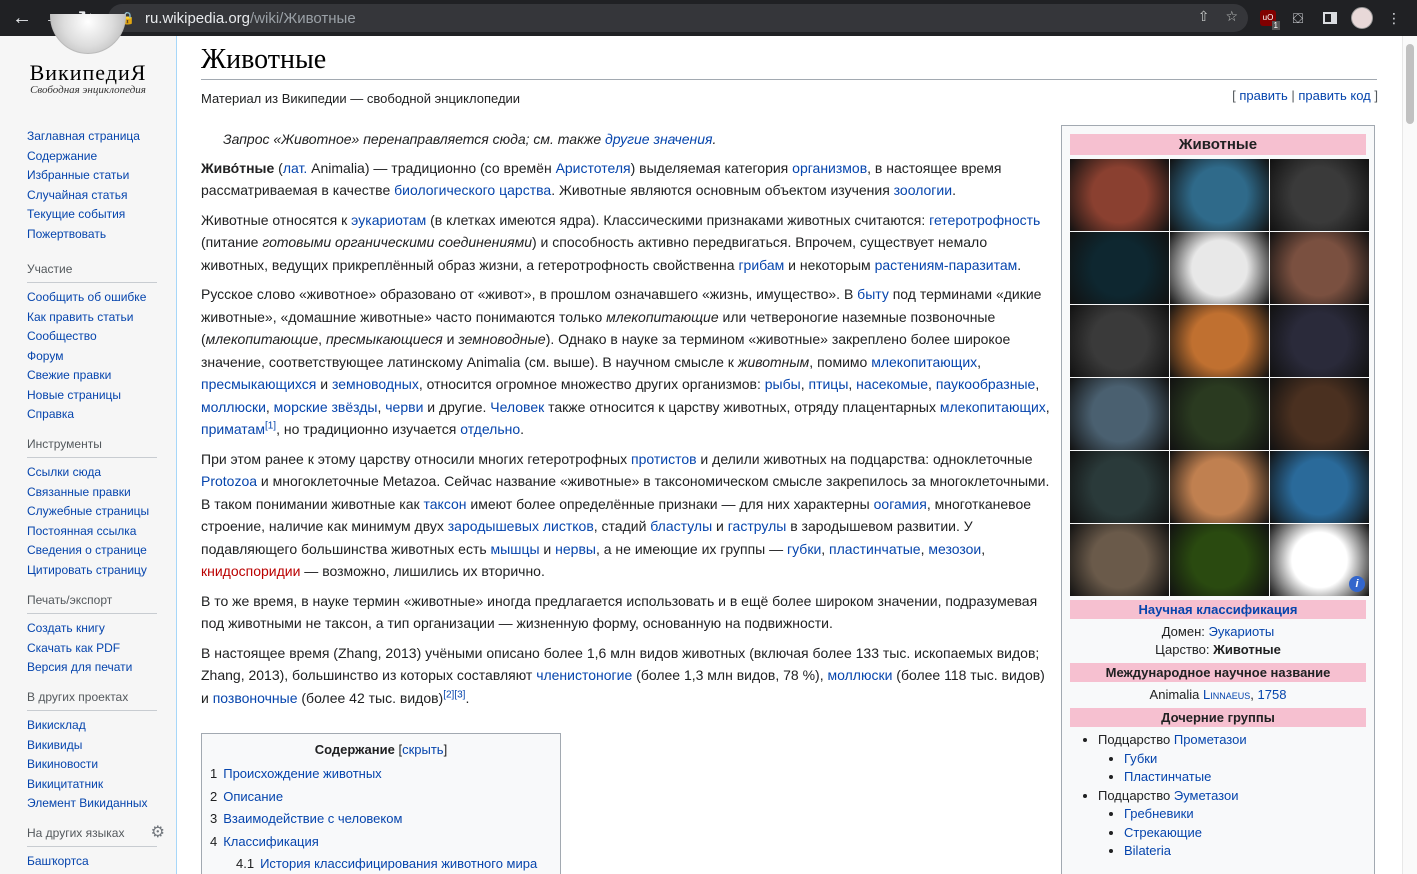 The width and height of the screenshot is (1417, 874). What do you see at coordinates (1219, 195) in the screenshot?
I see `sponge-coral-photo` at bounding box center [1219, 195].